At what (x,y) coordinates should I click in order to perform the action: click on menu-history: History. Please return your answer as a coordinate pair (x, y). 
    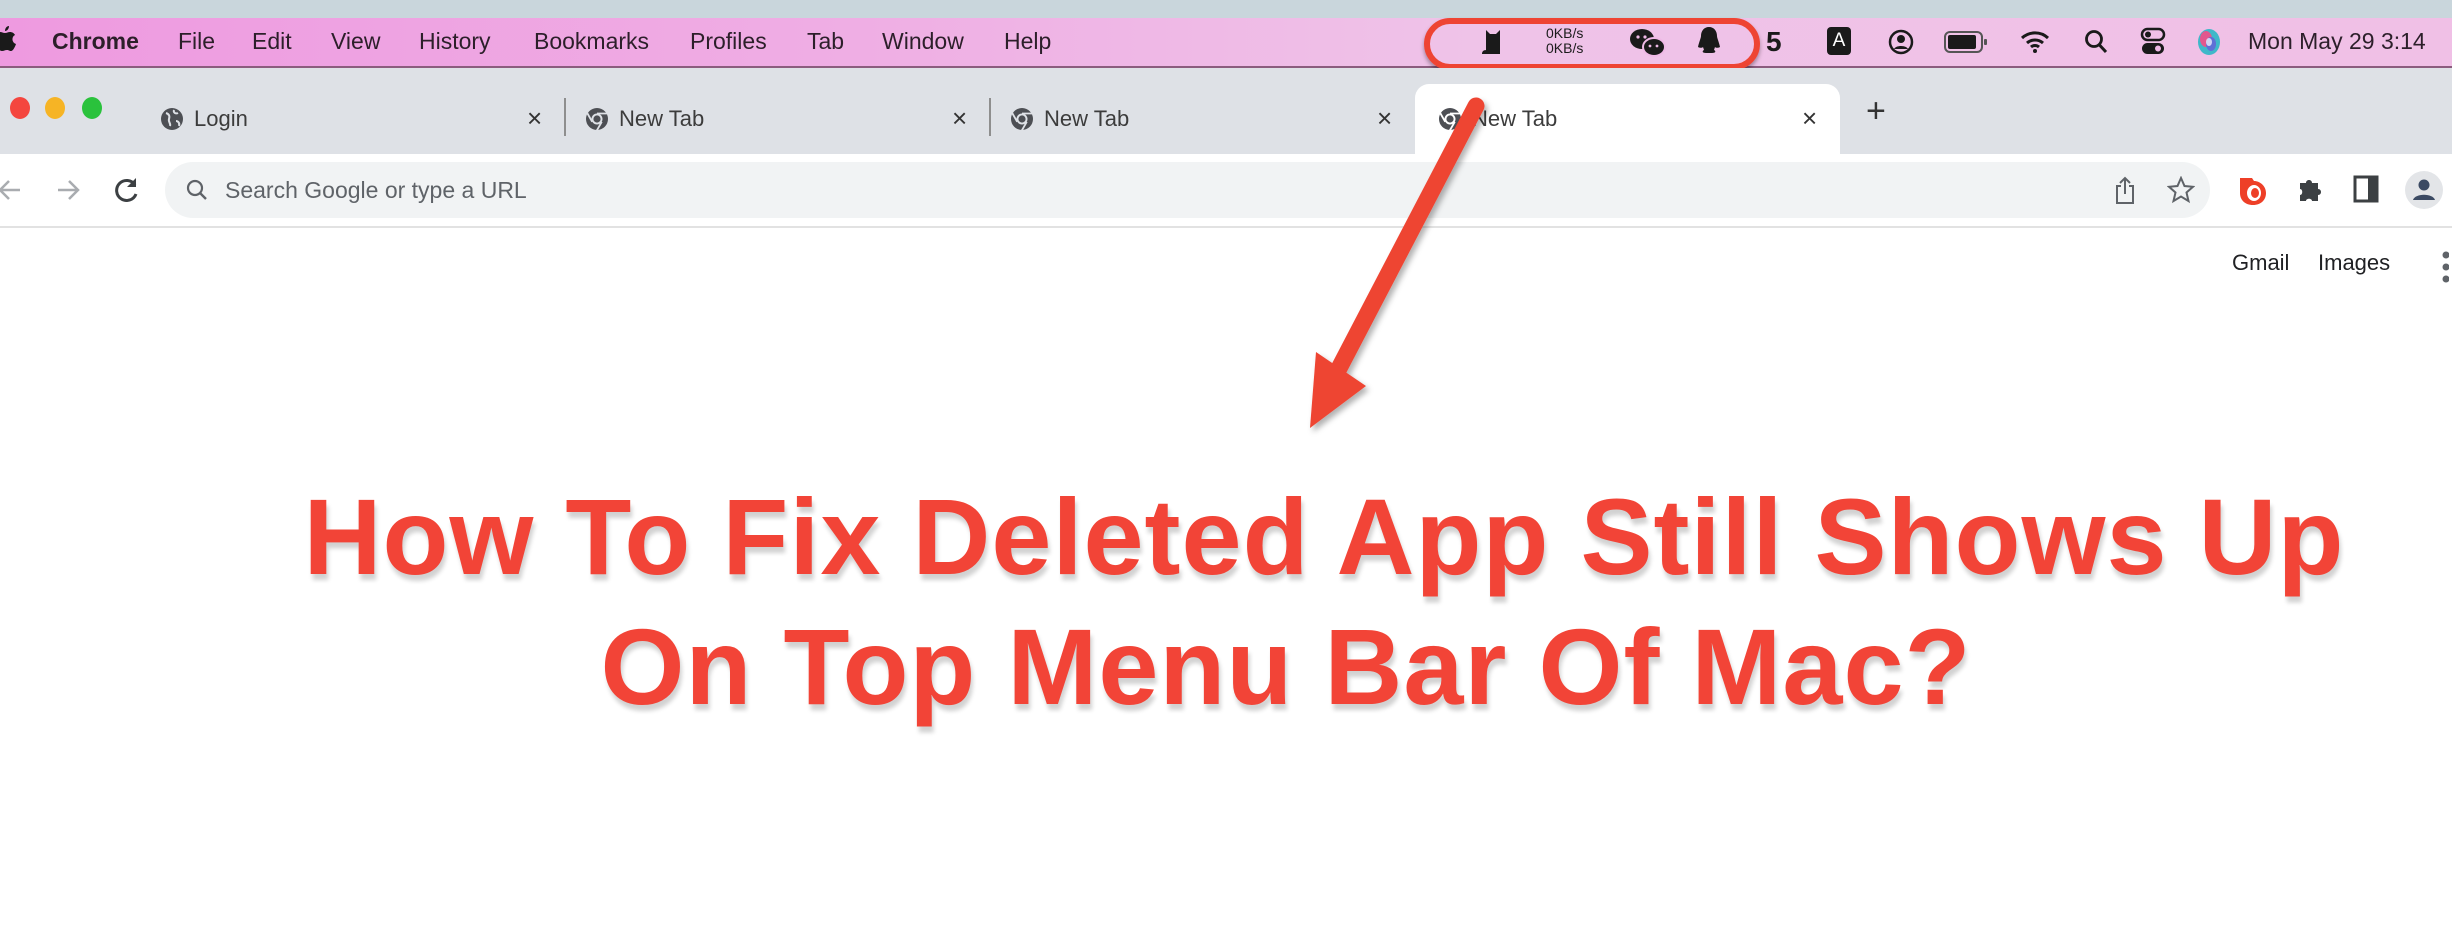
    Looking at the image, I should click on (455, 41).